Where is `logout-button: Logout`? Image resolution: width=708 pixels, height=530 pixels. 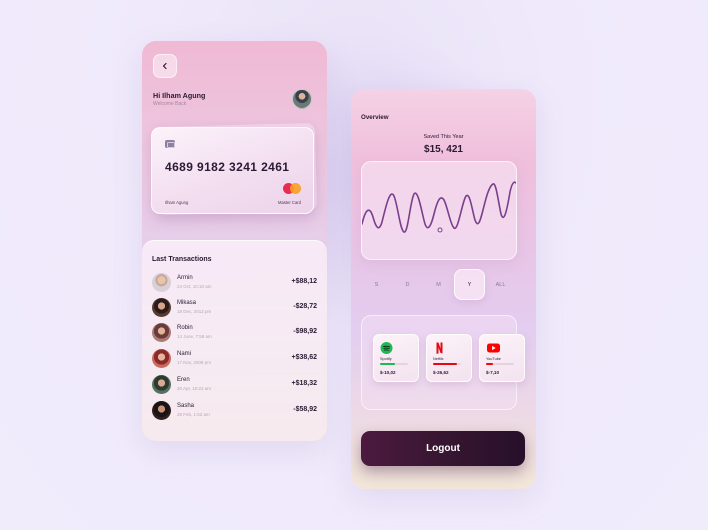 logout-button: Logout is located at coordinates (443, 448).